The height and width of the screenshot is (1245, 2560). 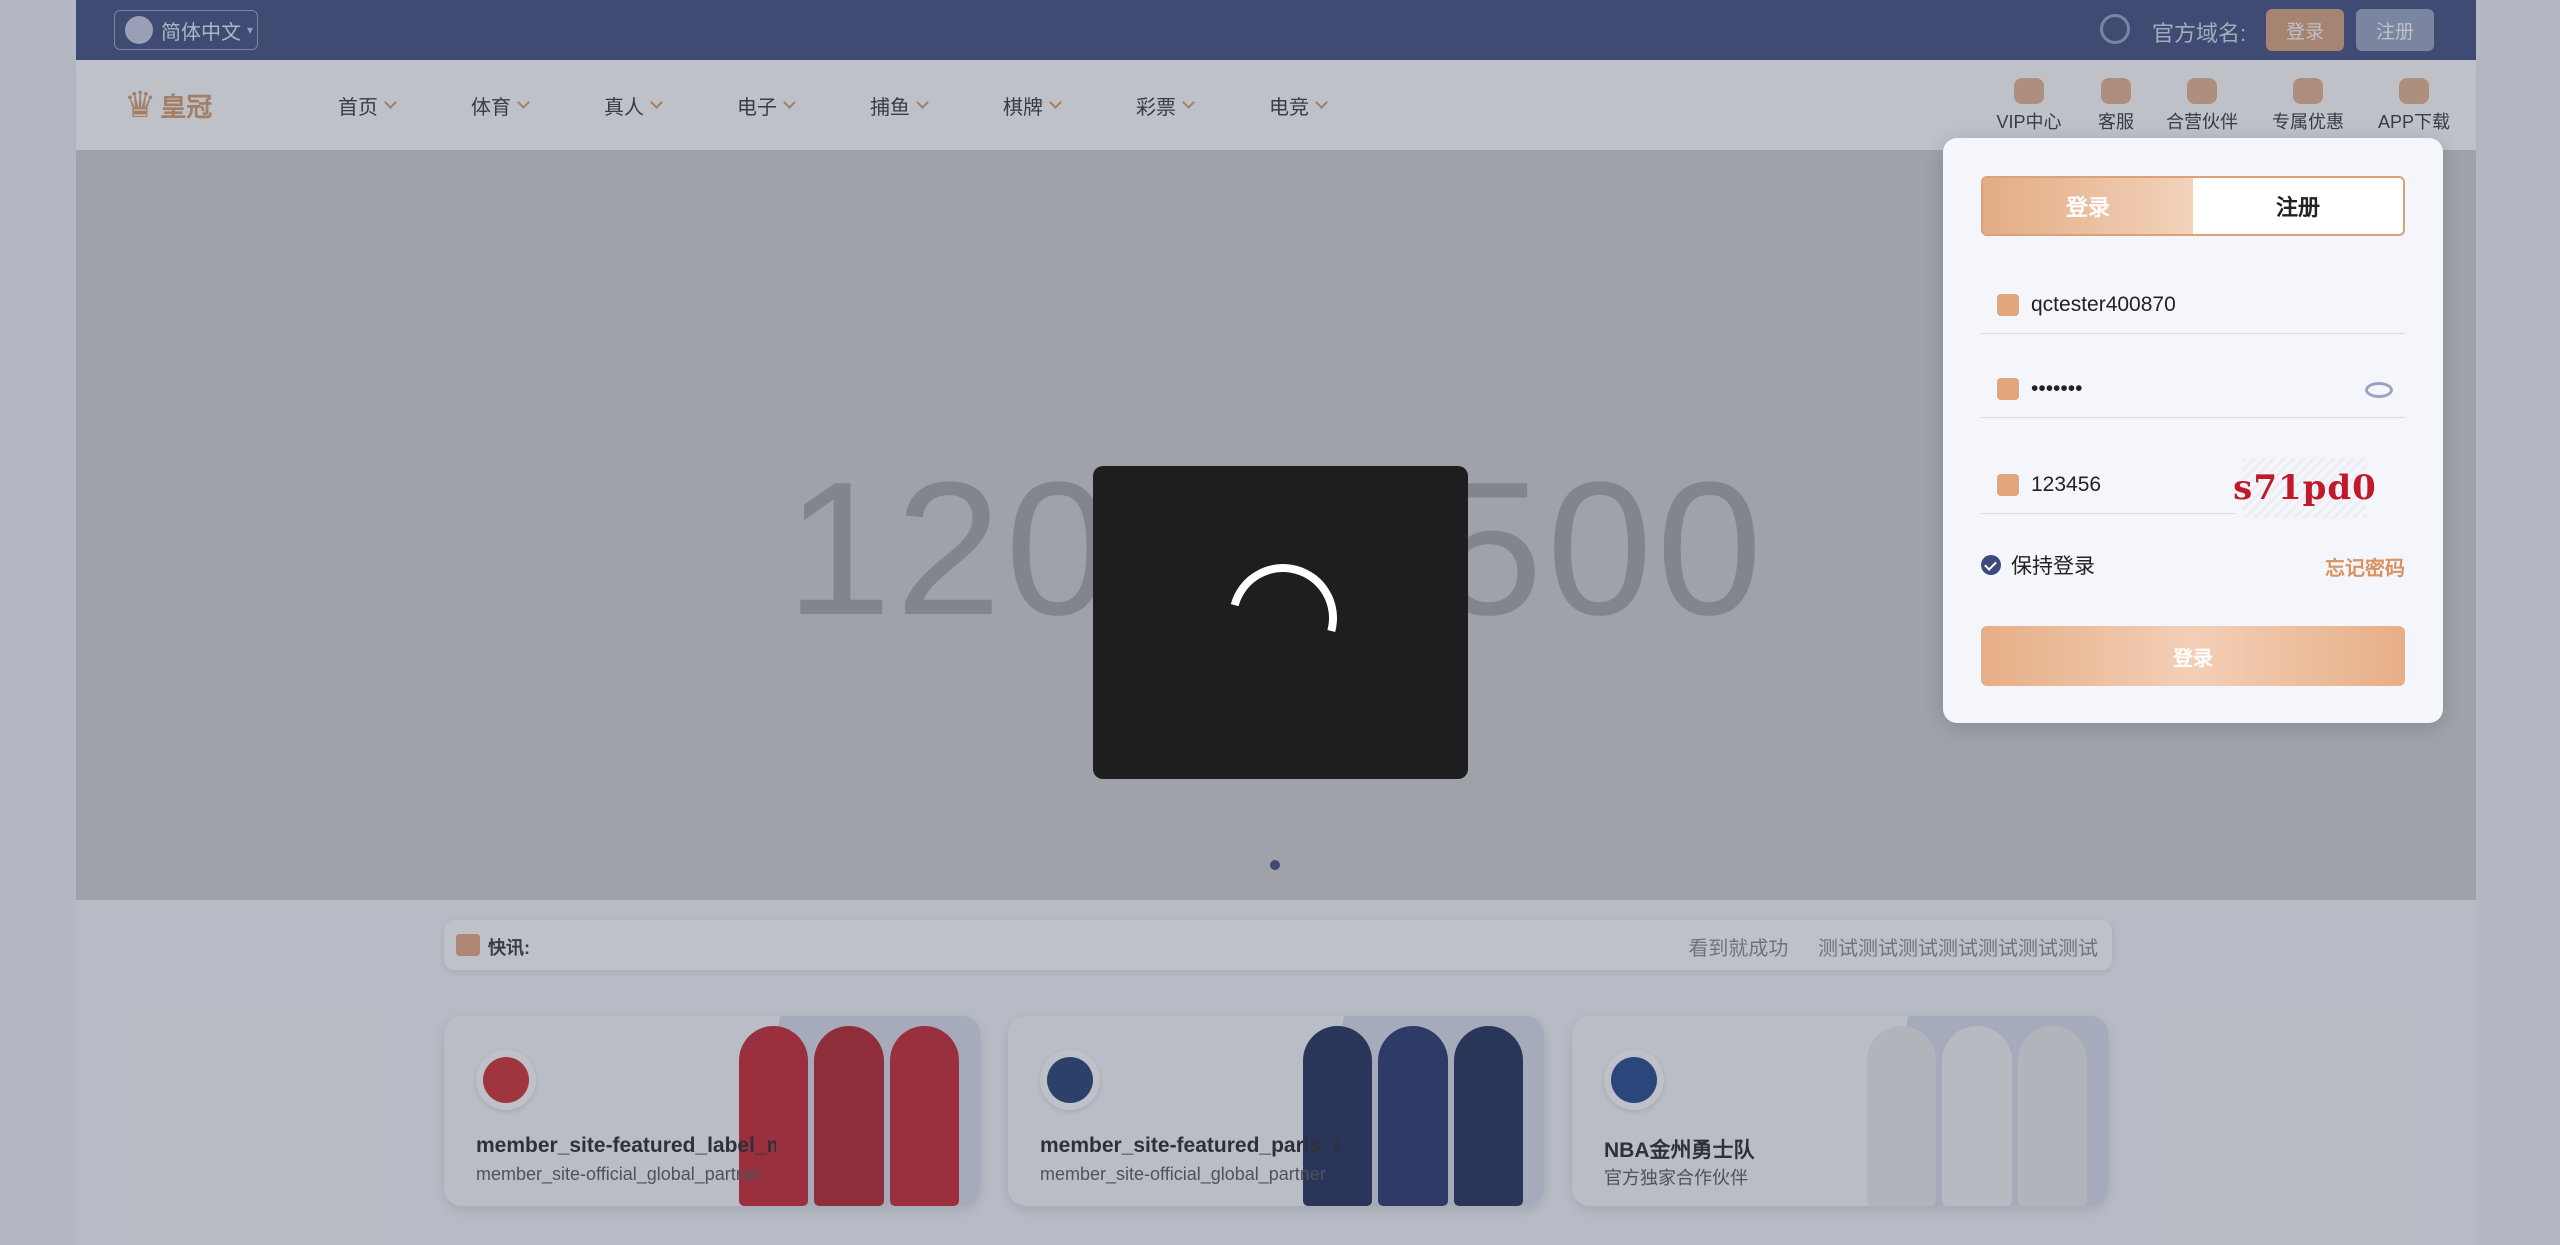 I want to click on shield-icon, so click(x=2008, y=484).